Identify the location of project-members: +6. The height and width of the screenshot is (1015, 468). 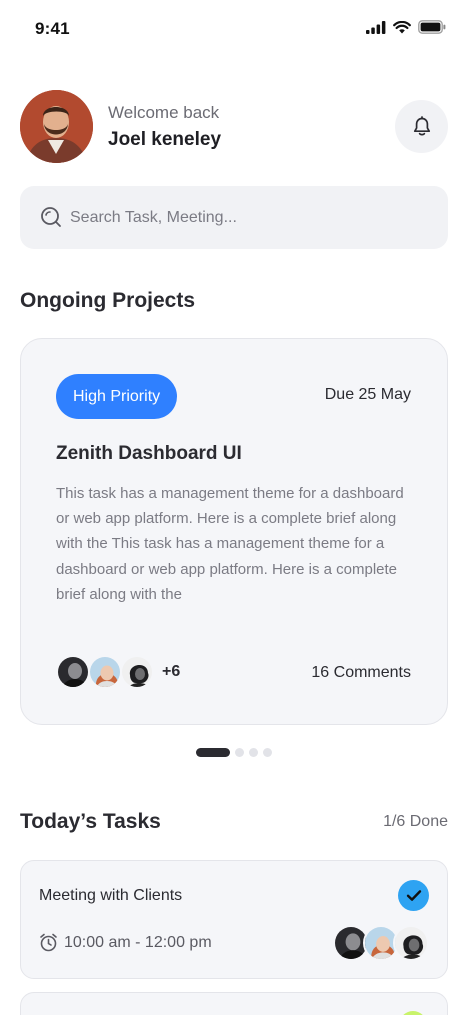
(118, 672).